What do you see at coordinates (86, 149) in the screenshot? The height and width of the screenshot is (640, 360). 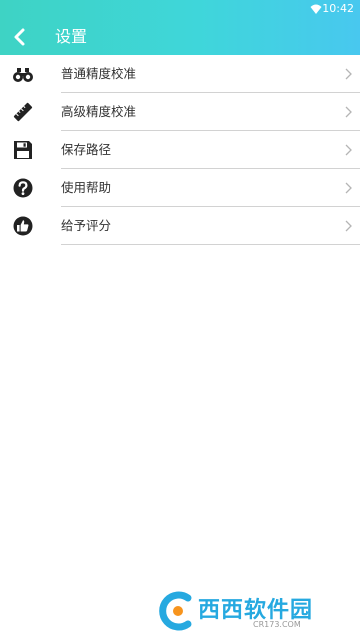 I see `settings-item-label: 保存路径` at bounding box center [86, 149].